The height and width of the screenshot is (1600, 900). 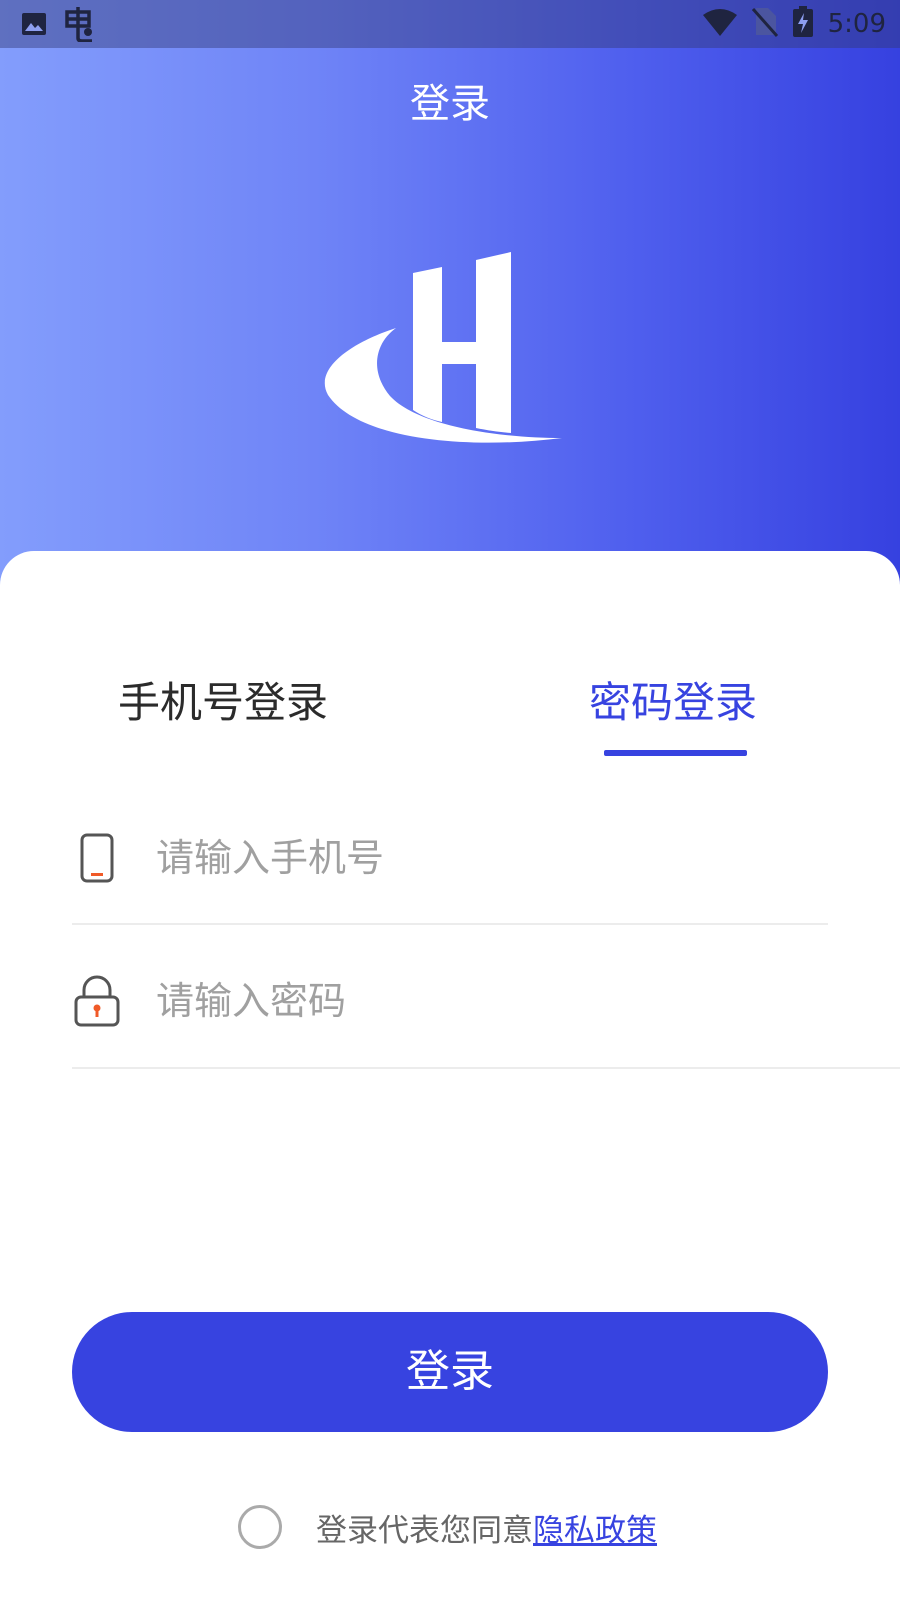 I want to click on tab-phone-login: 手机号登录, so click(x=223, y=703).